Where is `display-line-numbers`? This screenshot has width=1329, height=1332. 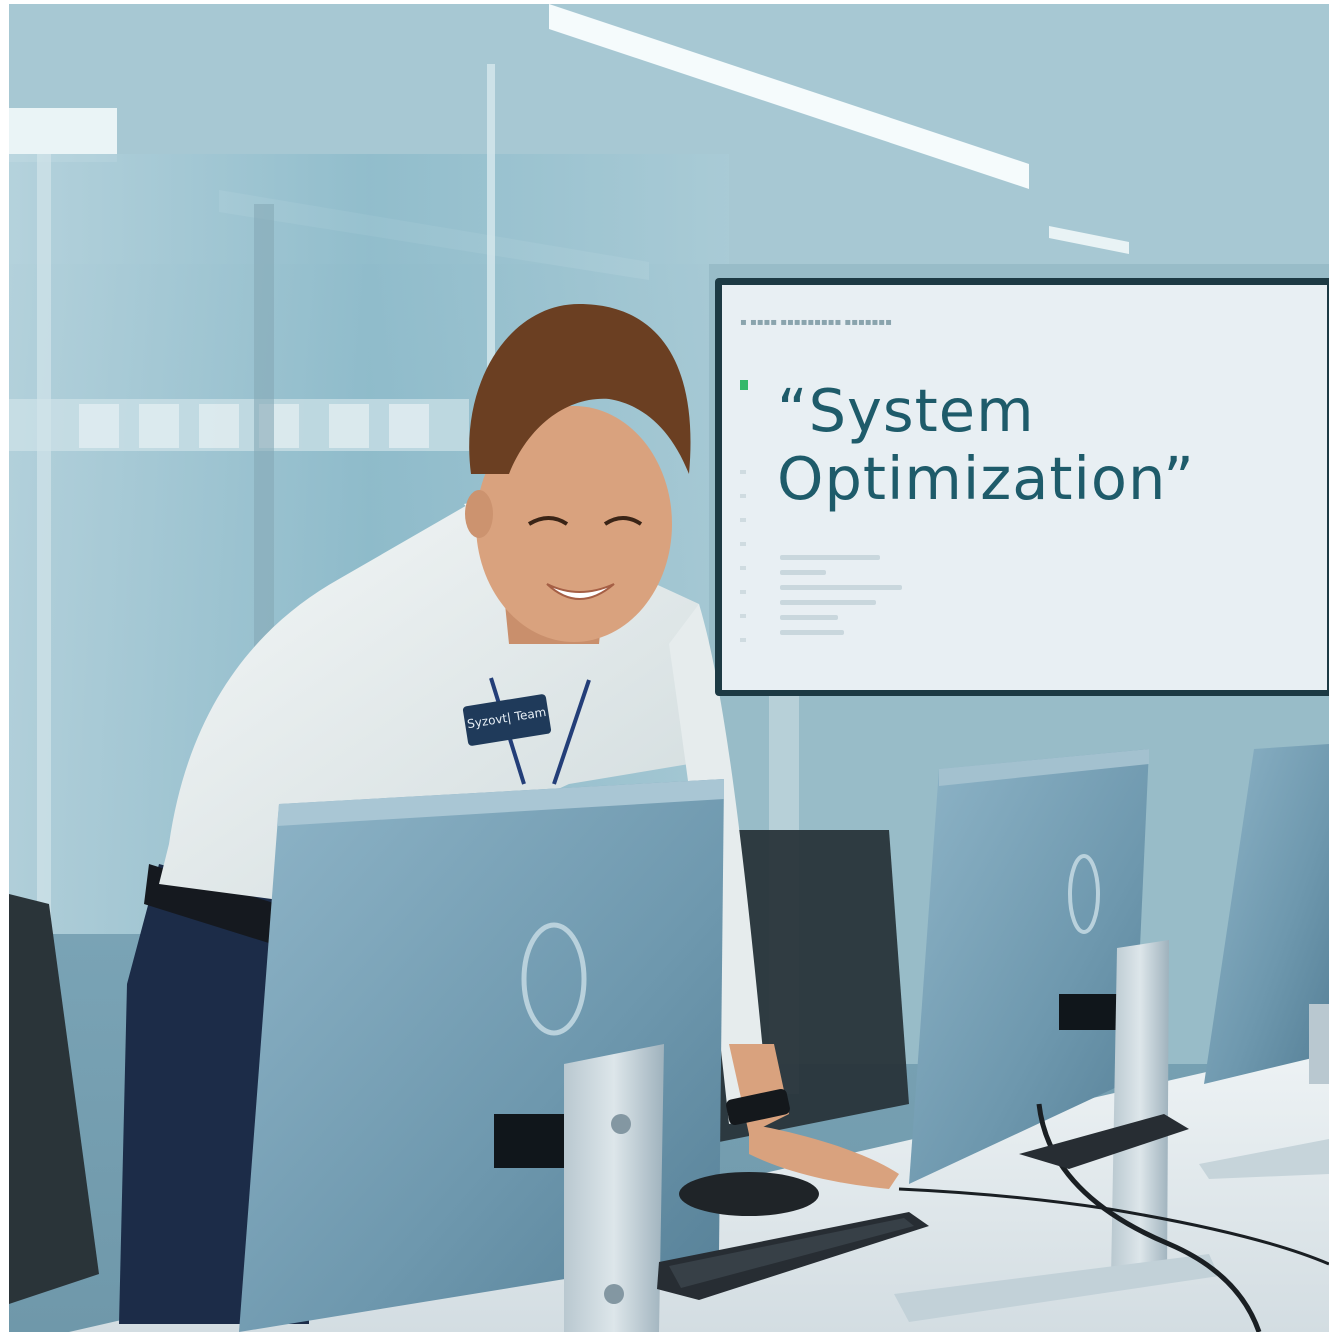 display-line-numbers is located at coordinates (743, 566).